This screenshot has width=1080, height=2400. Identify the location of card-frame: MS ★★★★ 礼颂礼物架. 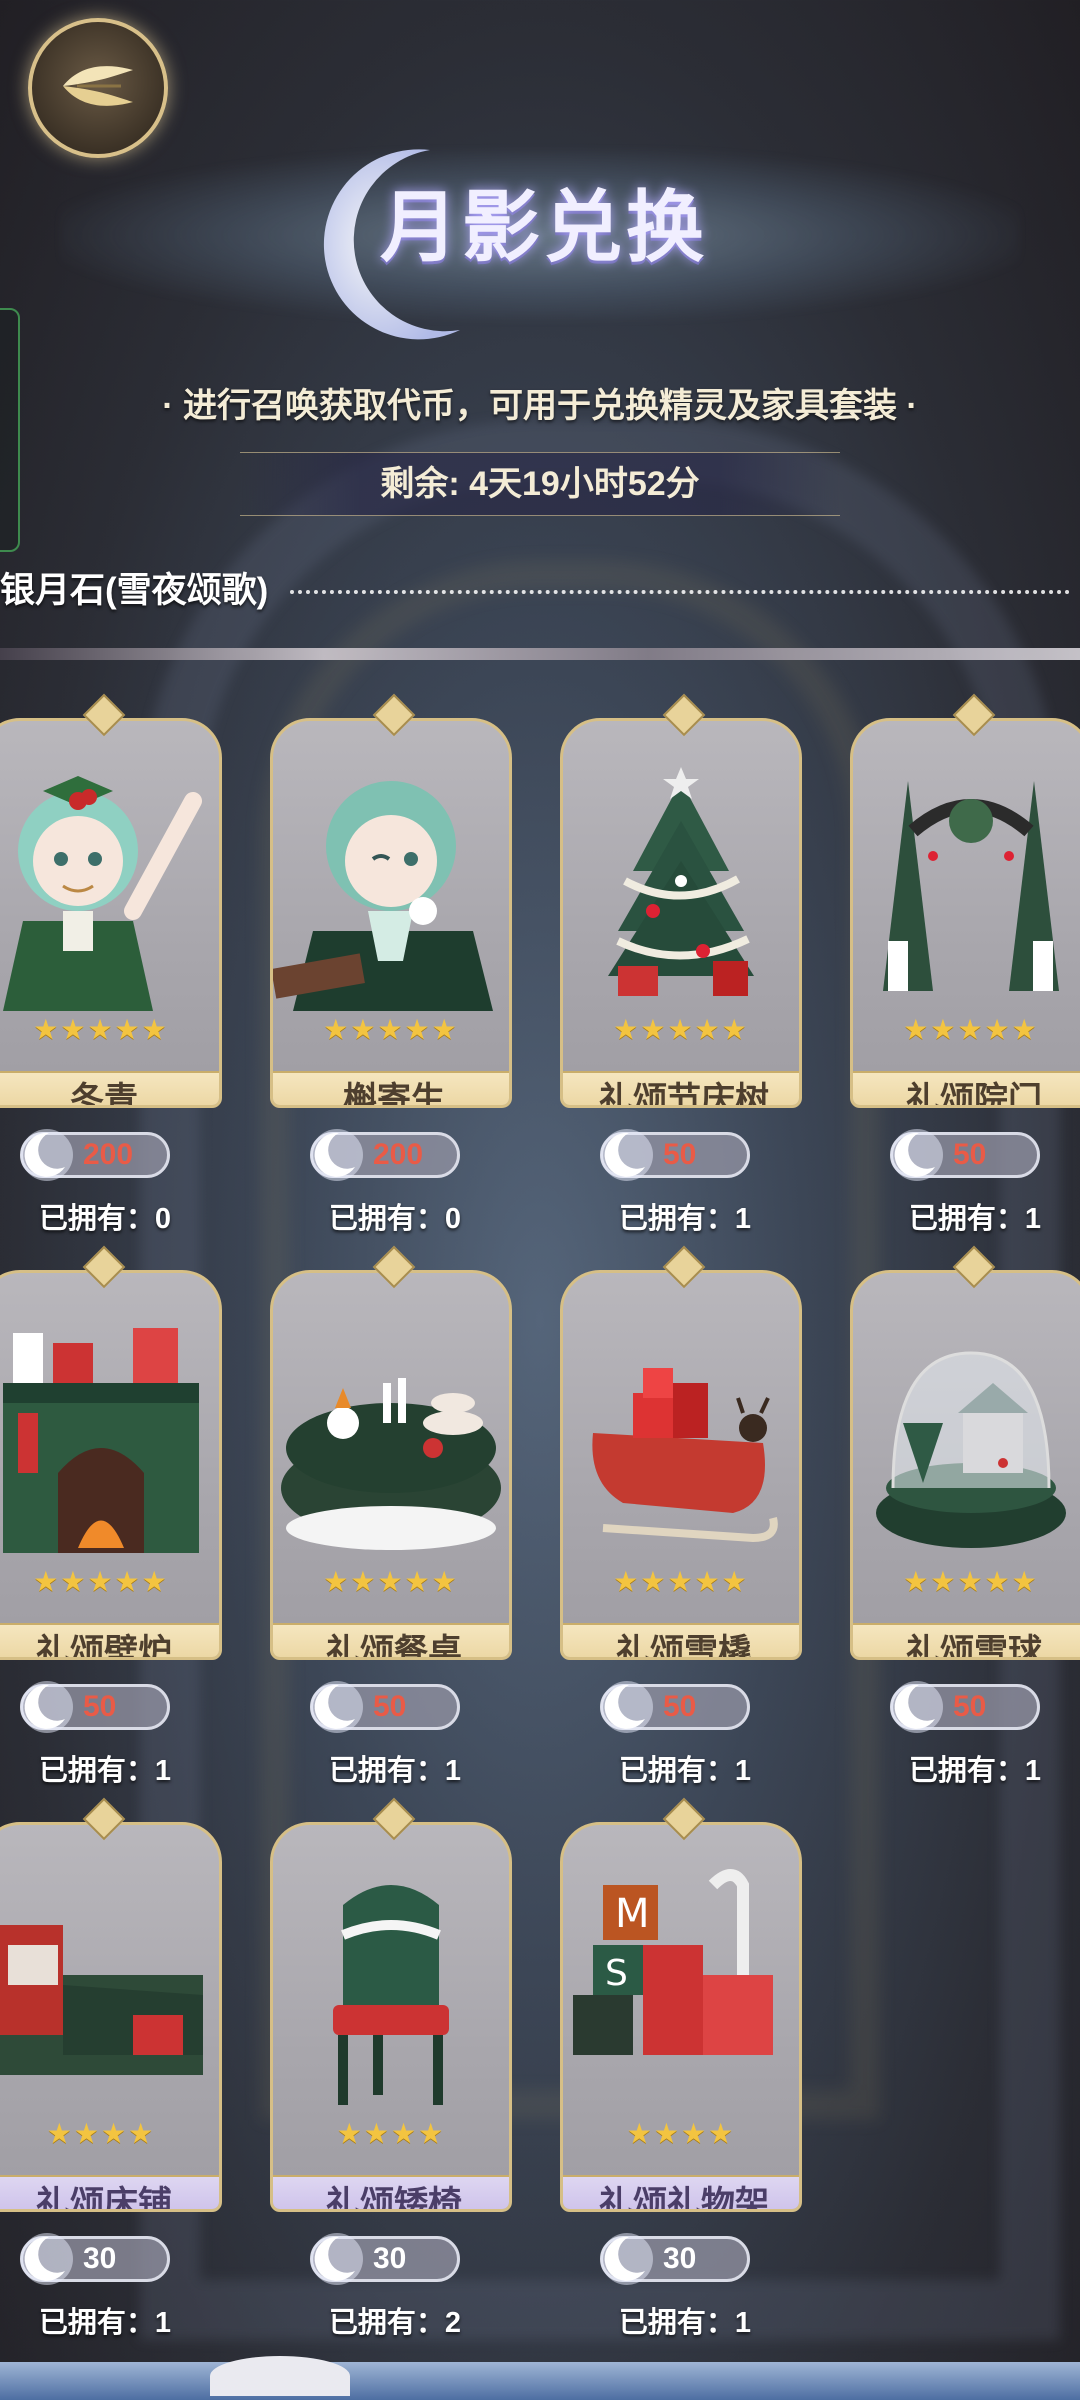
(681, 2017).